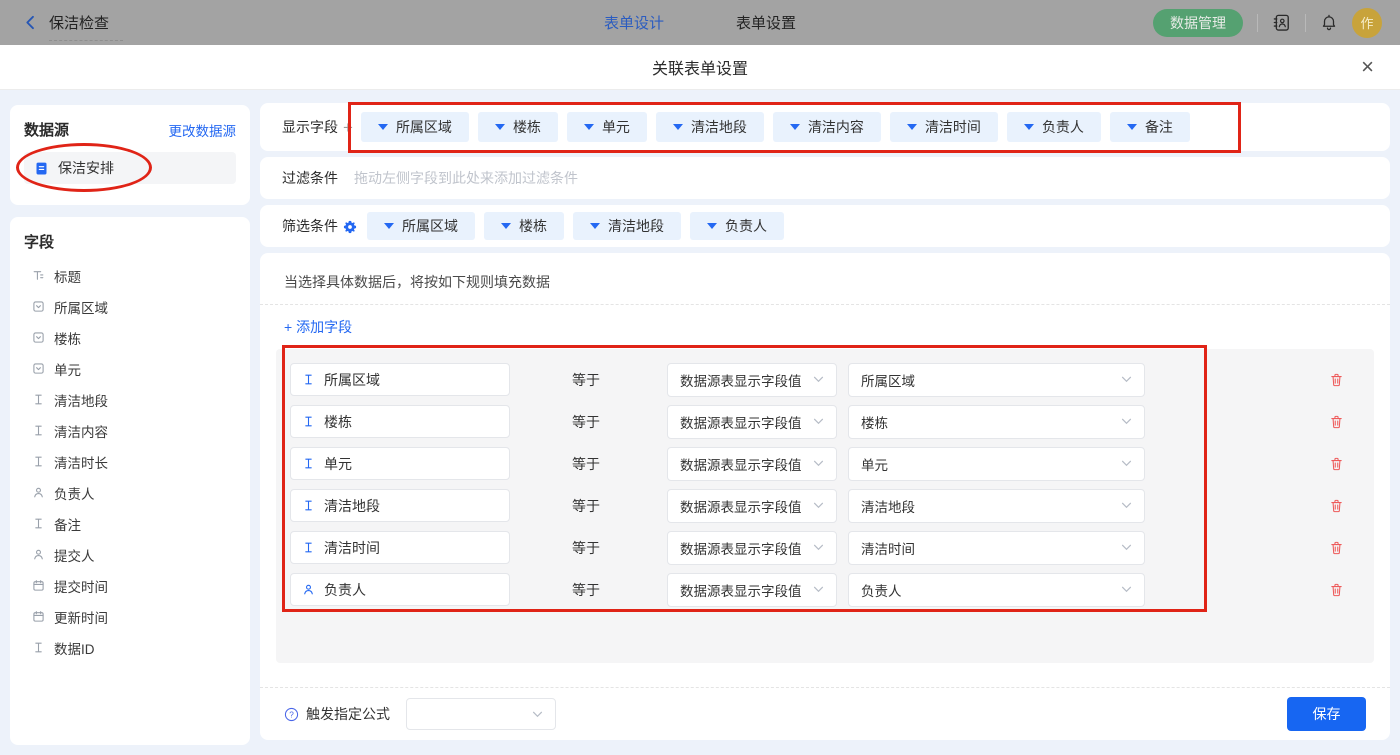 This screenshot has height=755, width=1400. What do you see at coordinates (400, 589) in the screenshot?
I see `rule-field-input: 负责人` at bounding box center [400, 589].